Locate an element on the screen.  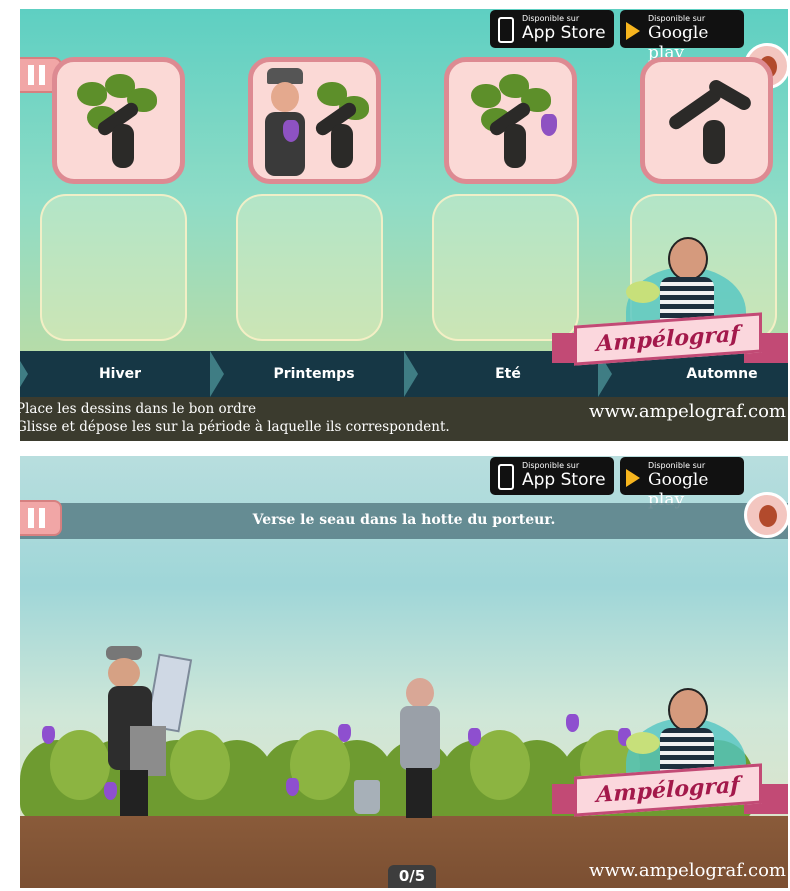
instruction-title: Place les dessins dans le bon ordre is located at coordinates (138, 409).